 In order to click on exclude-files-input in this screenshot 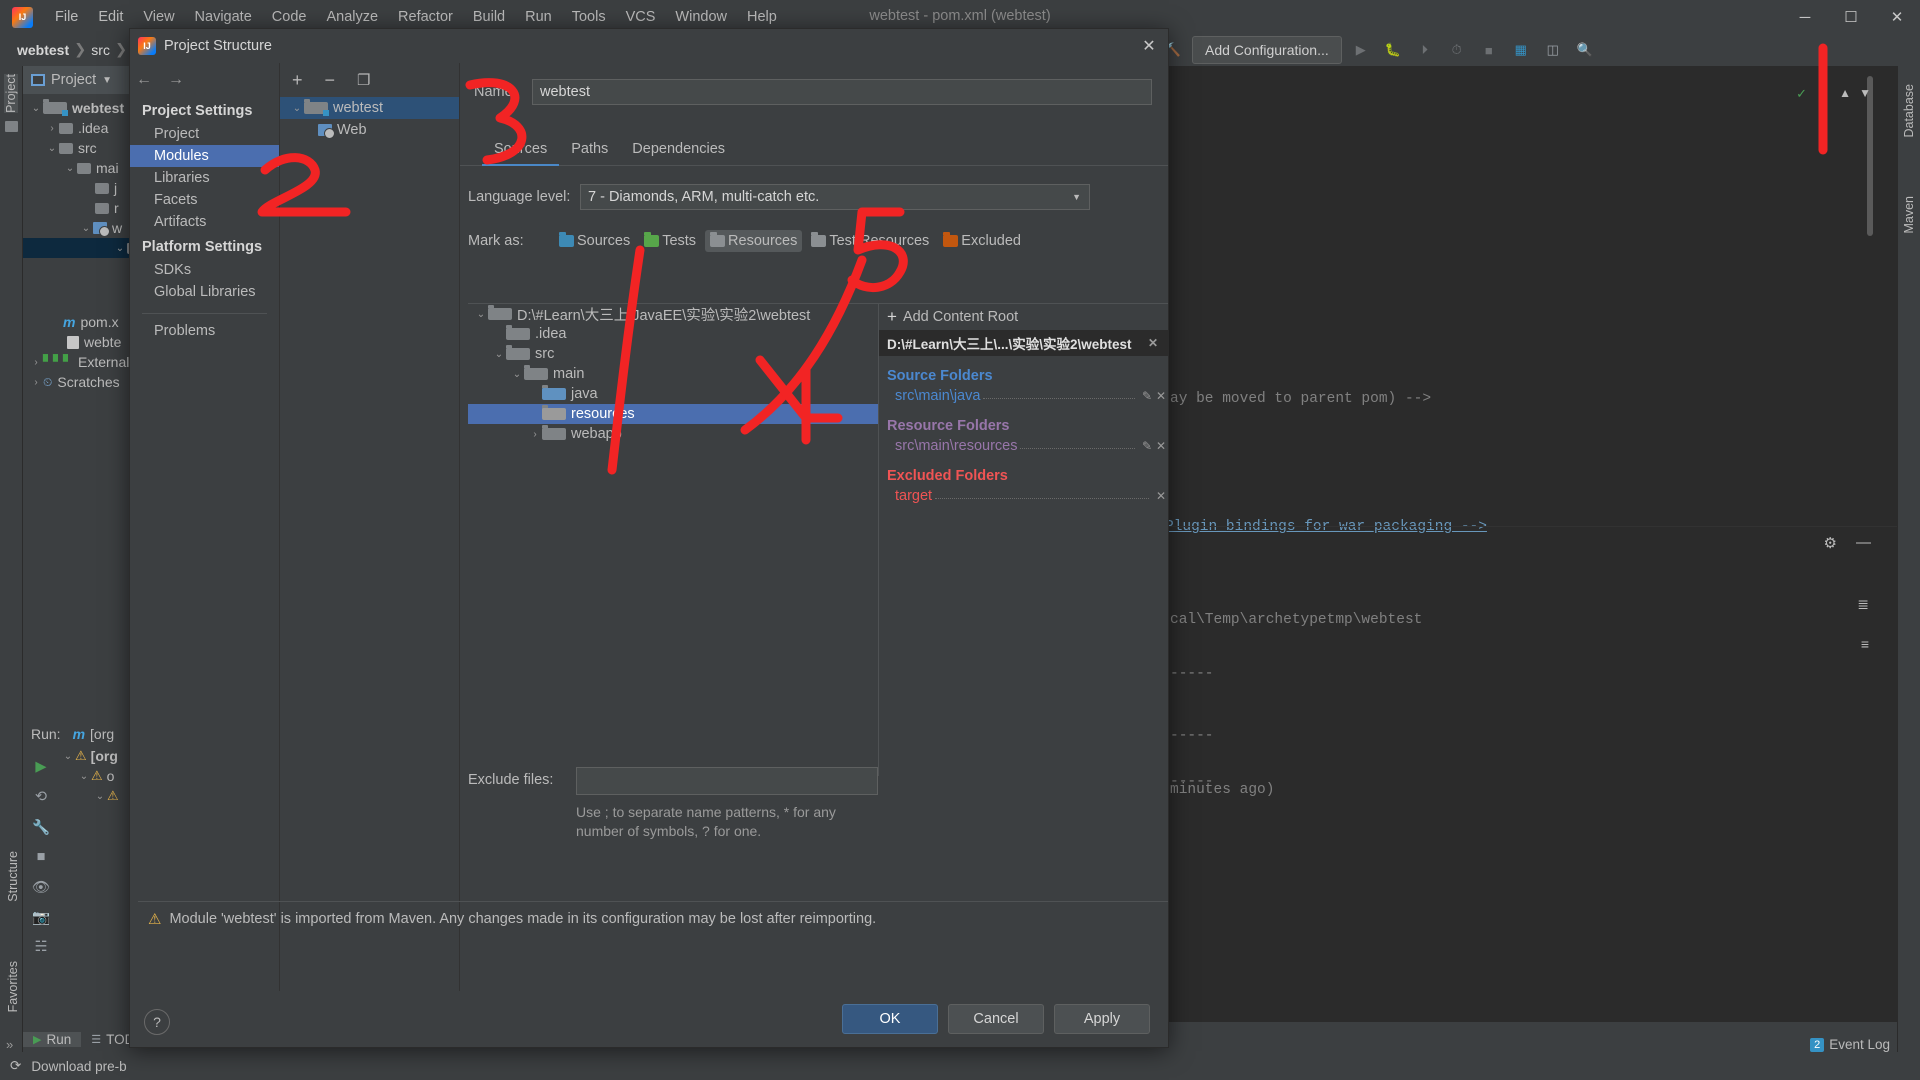, I will do `click(727, 781)`.